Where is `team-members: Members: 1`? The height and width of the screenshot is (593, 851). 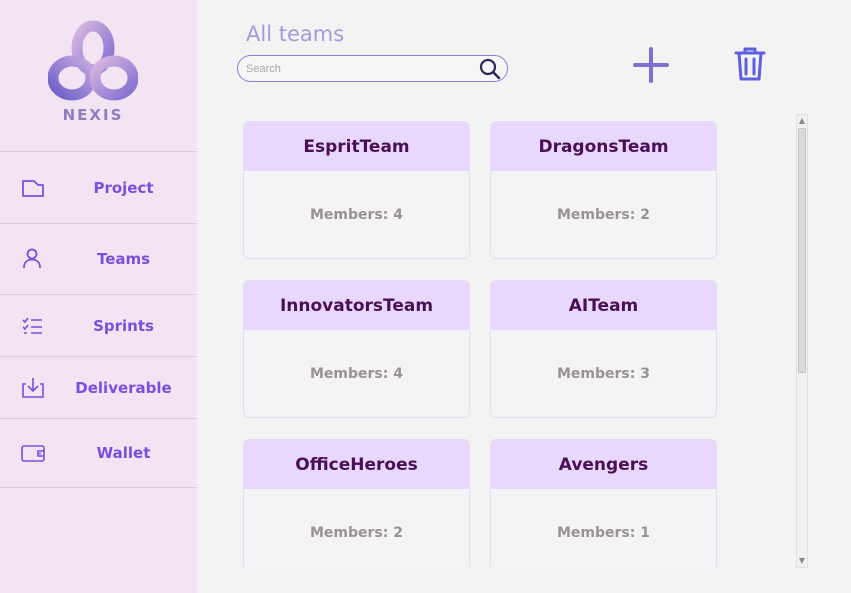
team-members: Members: 1 is located at coordinates (603, 533).